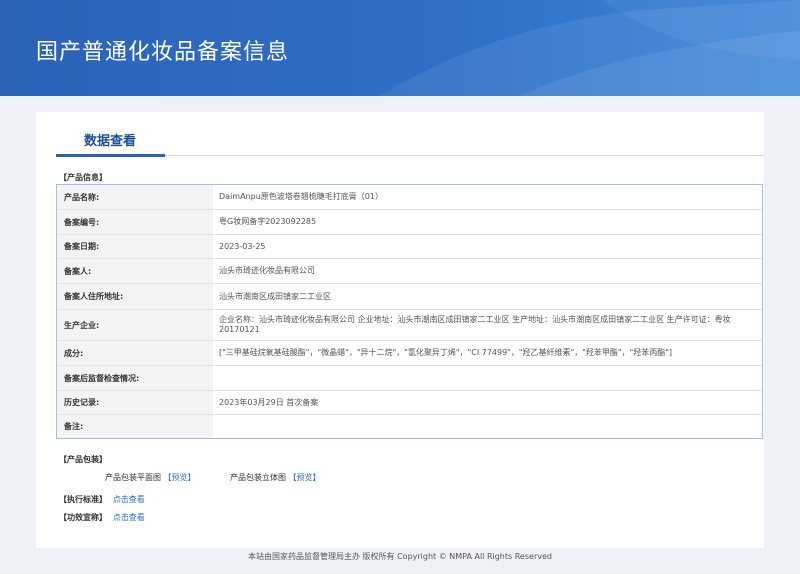 This screenshot has width=800, height=574. What do you see at coordinates (409, 197) in the screenshot?
I see `table-row: 产品名称: DaimAnpu原色波塔卷翘梳睫毛打底膏（01）` at bounding box center [409, 197].